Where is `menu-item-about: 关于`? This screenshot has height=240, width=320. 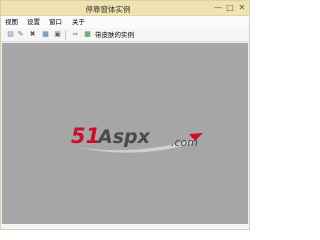 menu-item-about: 关于 is located at coordinates (78, 22).